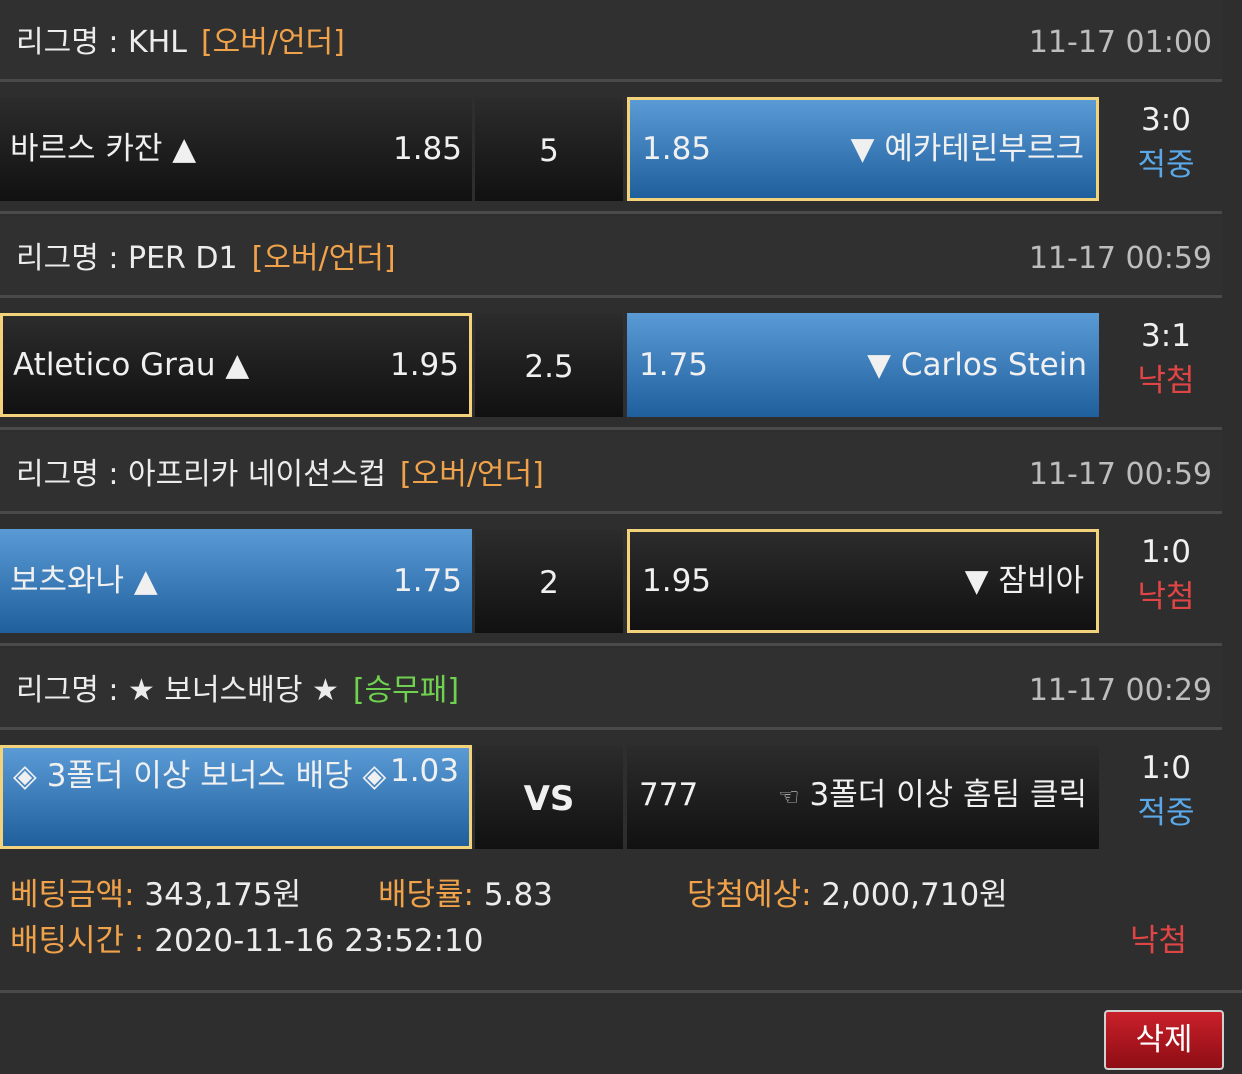  I want to click on match-result: 3:0 적중, so click(1166, 149).